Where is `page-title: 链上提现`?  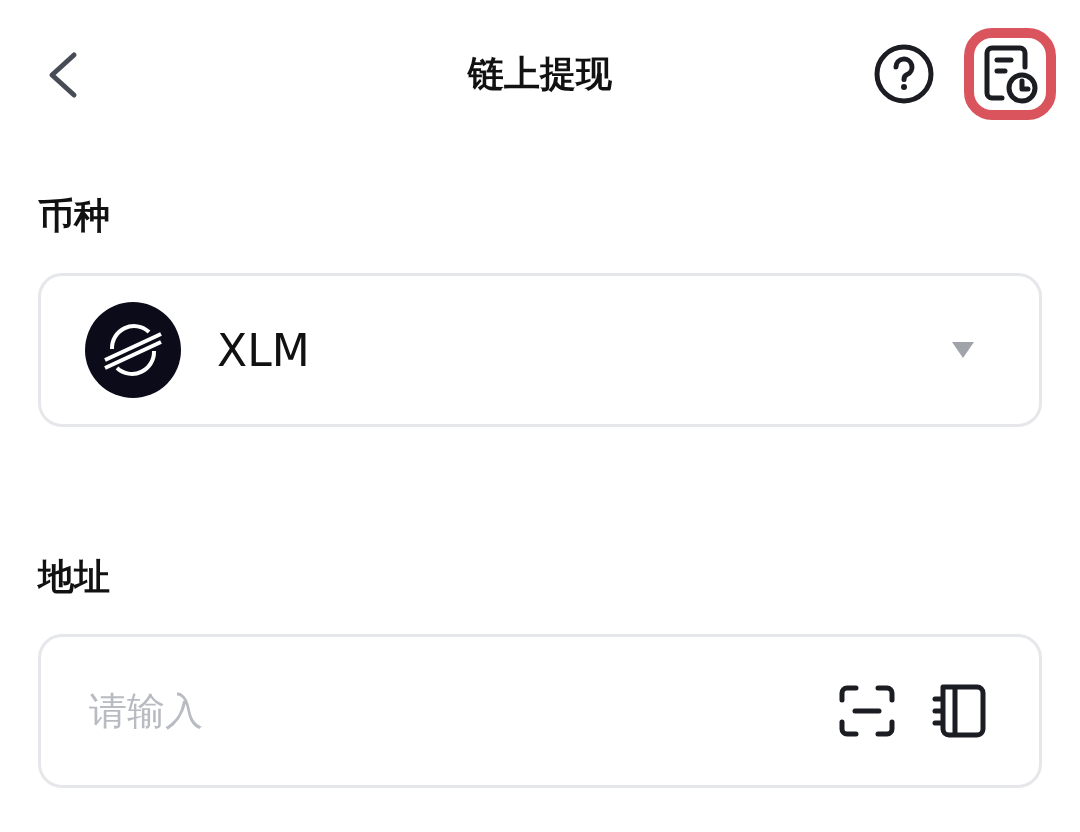
page-title: 链上提现 is located at coordinates (540, 74).